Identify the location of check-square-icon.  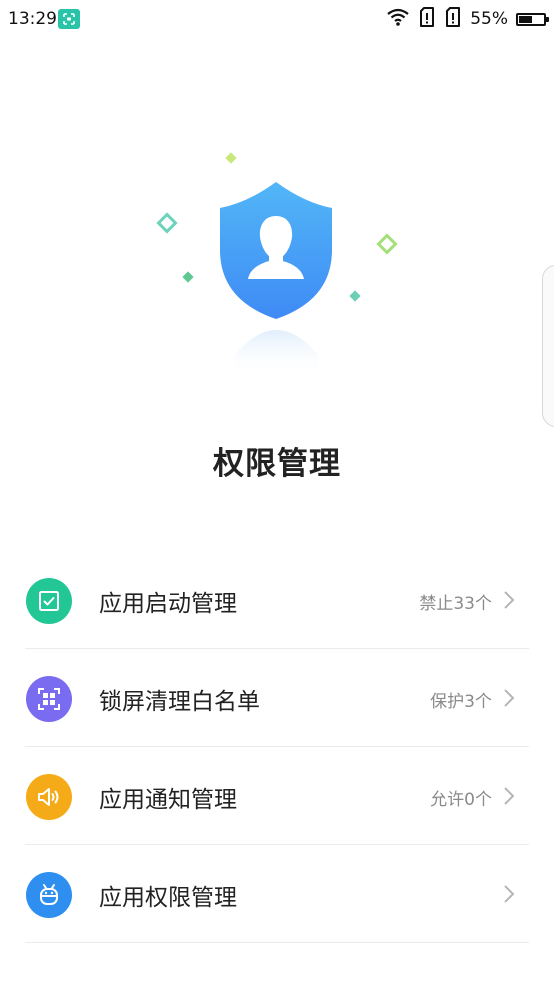
(49, 601).